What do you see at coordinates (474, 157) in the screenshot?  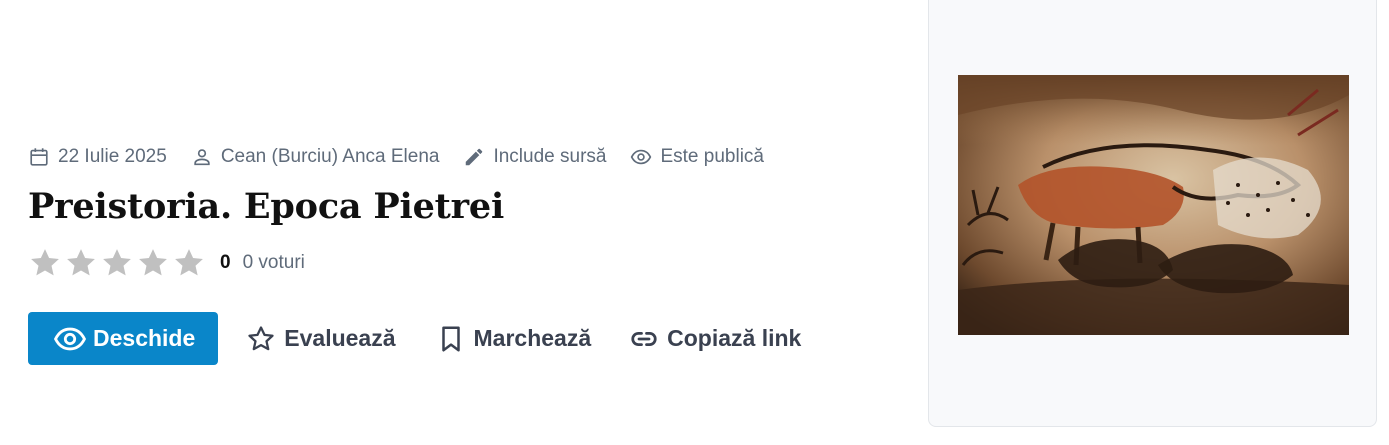 I see `pencil-icon` at bounding box center [474, 157].